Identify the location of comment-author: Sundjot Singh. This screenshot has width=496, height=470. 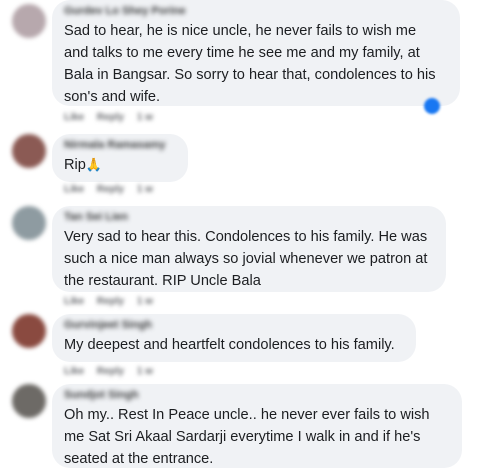
(257, 394).